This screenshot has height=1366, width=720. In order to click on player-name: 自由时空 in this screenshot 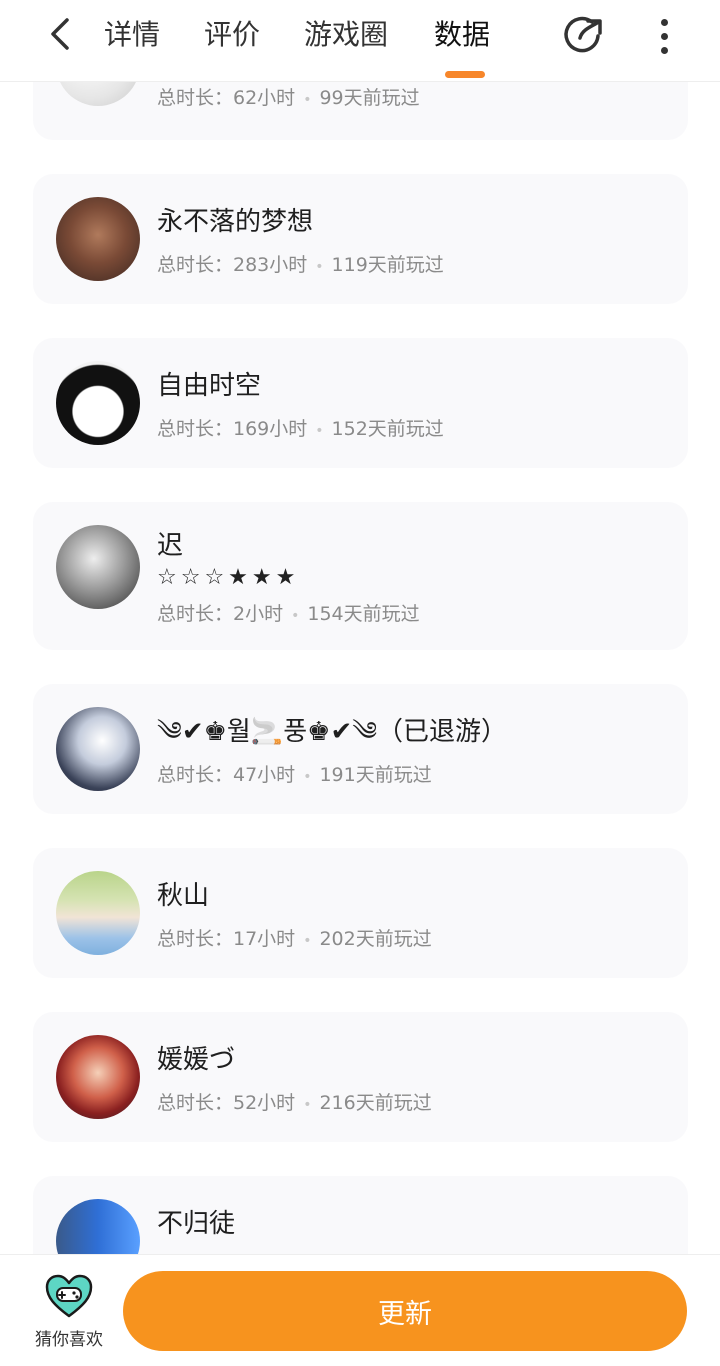, I will do `click(209, 386)`.